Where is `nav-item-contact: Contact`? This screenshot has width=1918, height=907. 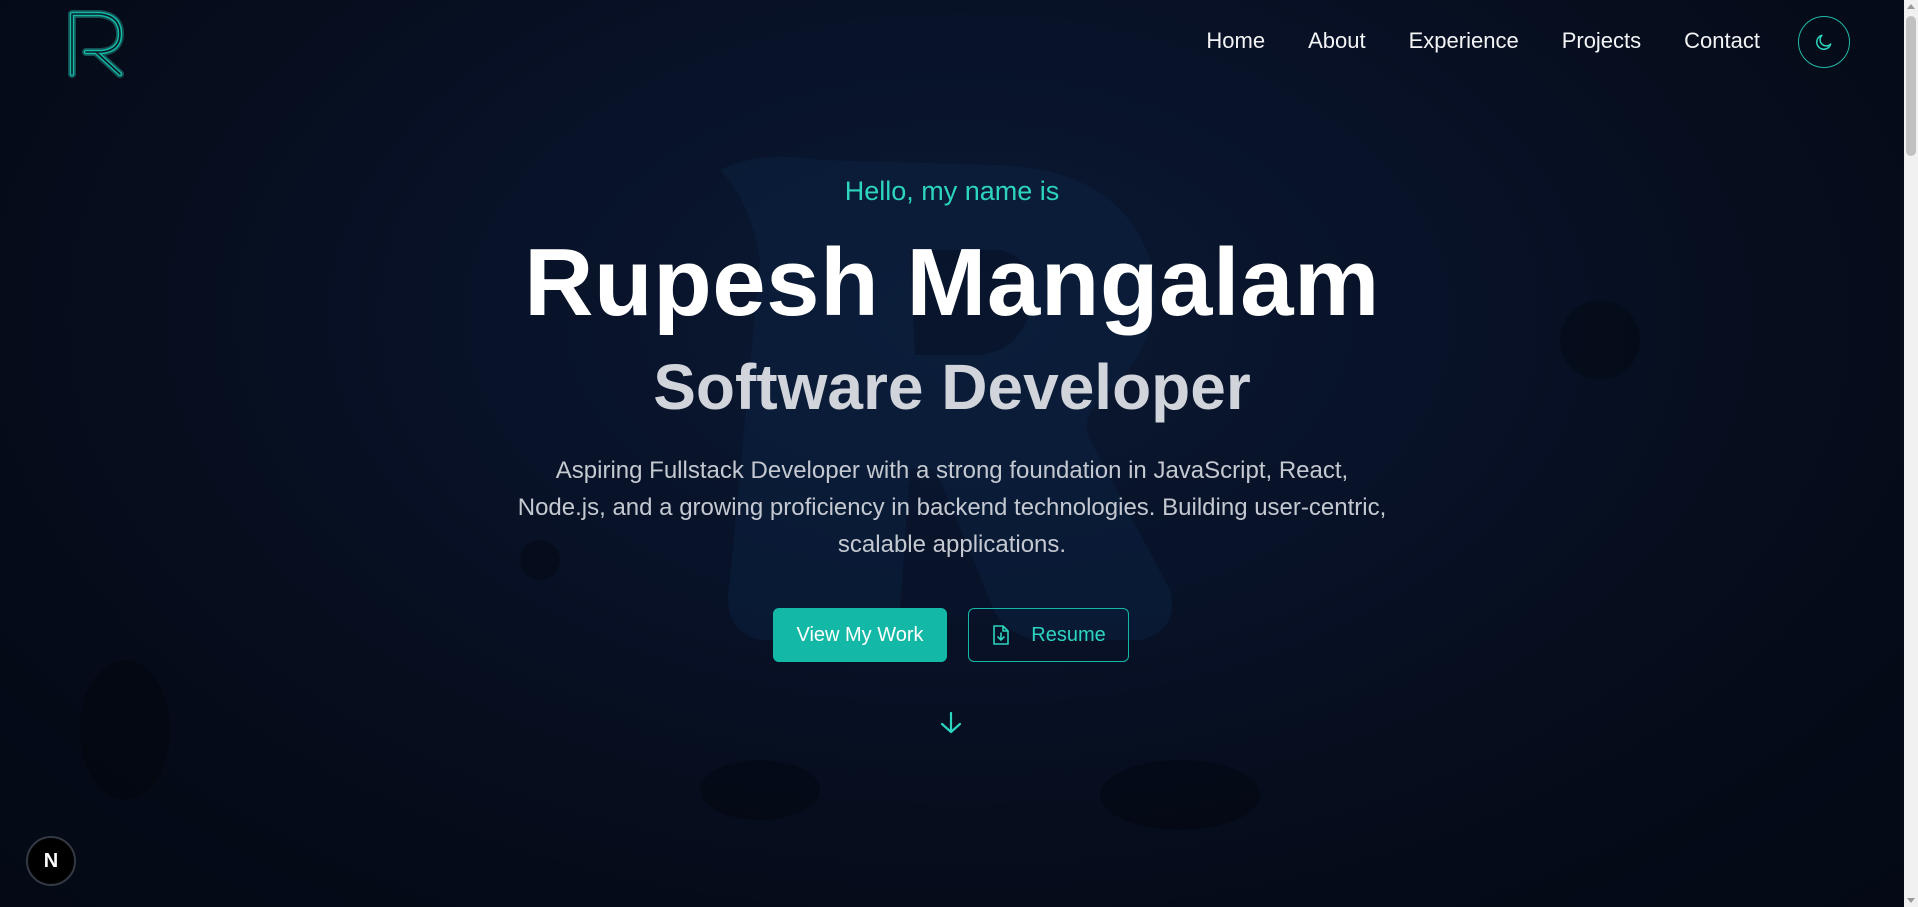 nav-item-contact: Contact is located at coordinates (1722, 41).